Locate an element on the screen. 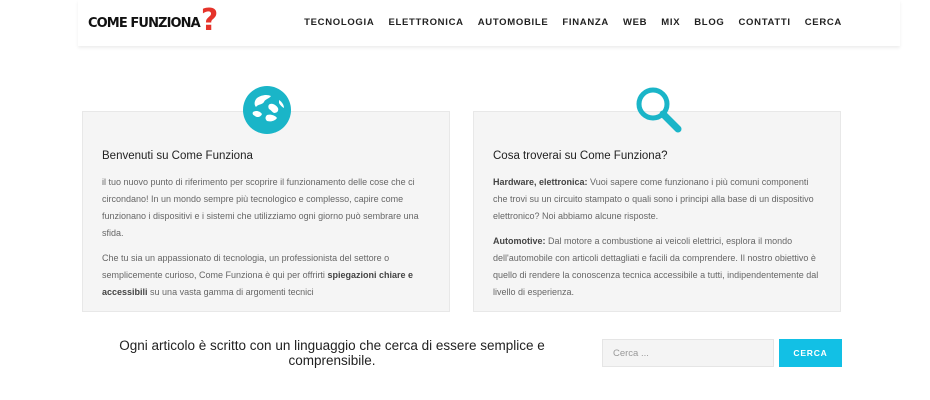 This screenshot has width=930, height=400. nav-item-finanza: FINANZA is located at coordinates (585, 22).